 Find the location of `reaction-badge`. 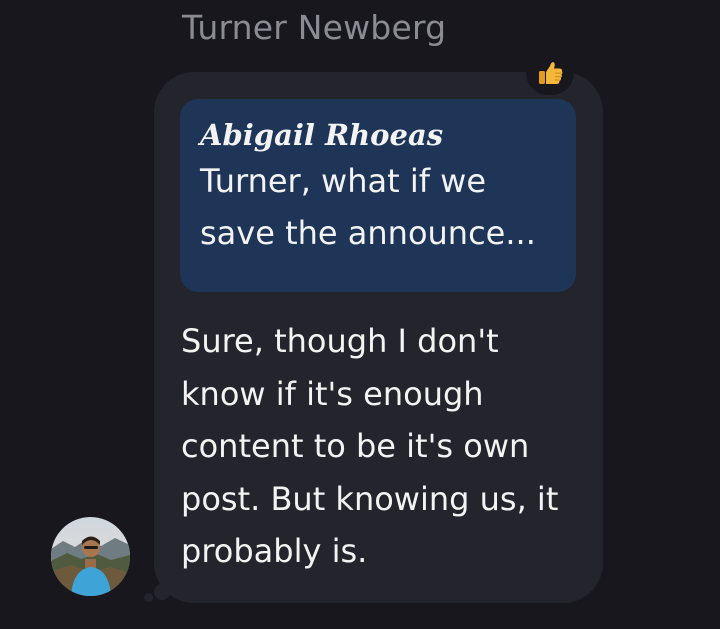

reaction-badge is located at coordinates (550, 73).